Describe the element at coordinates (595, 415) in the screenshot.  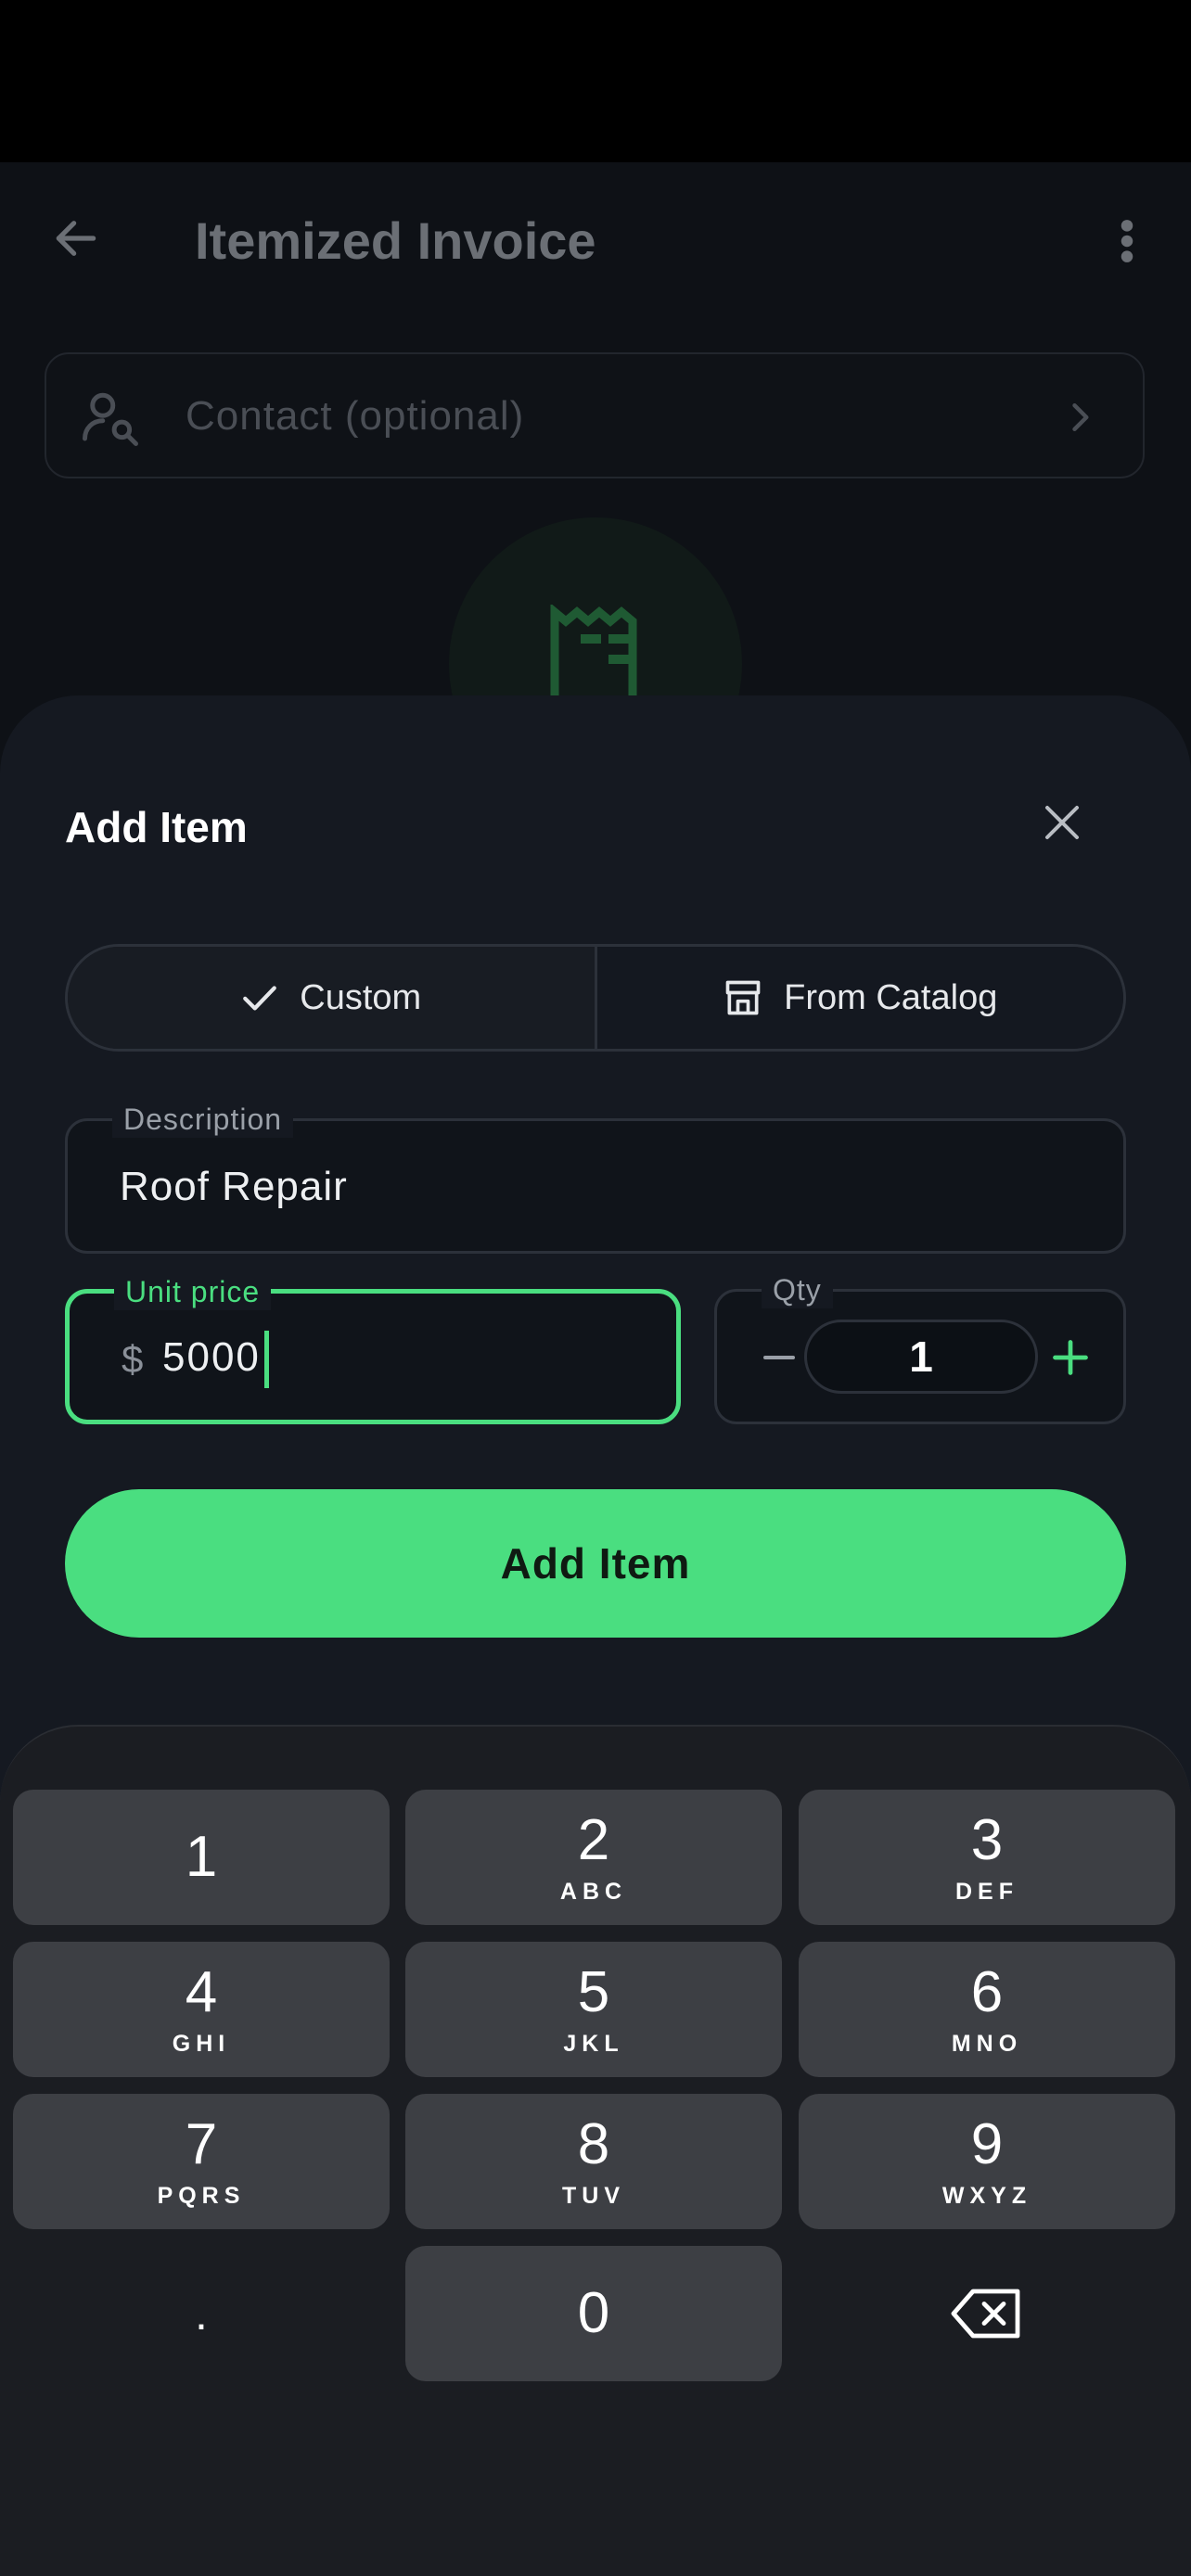
I see `contact-selector: Contact (optional)` at that location.